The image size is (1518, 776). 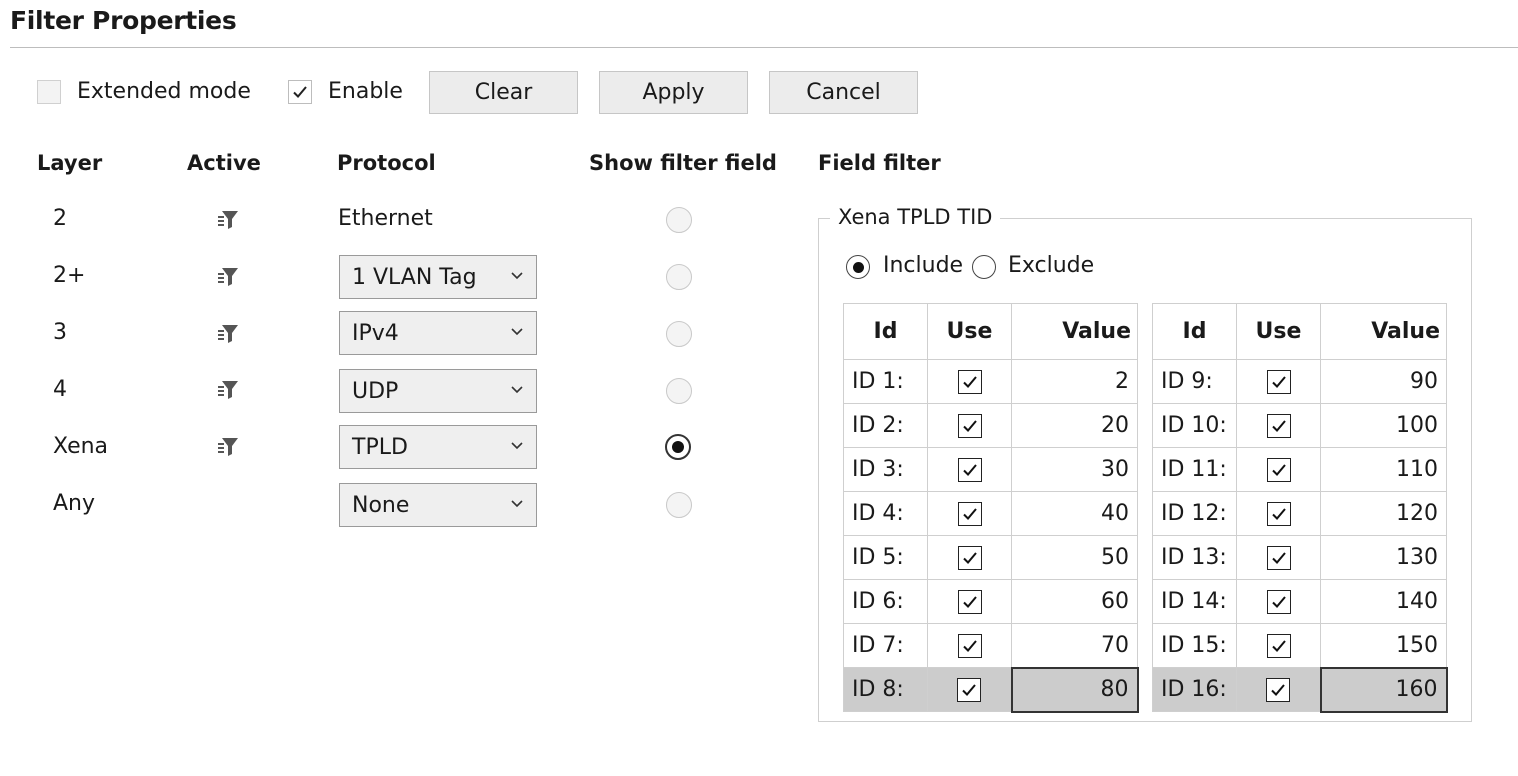 I want to click on extended-mode-label: Extended mode, so click(x=164, y=91).